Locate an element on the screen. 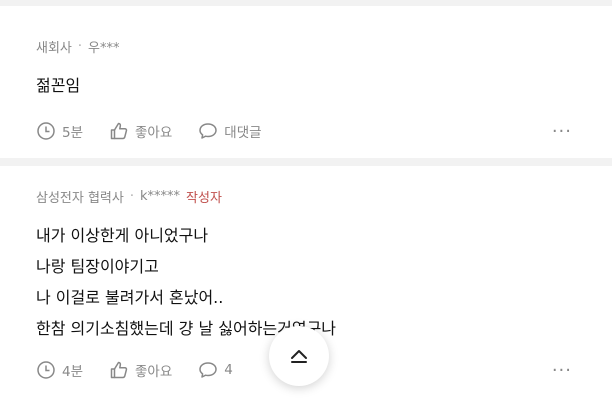 This screenshot has height=420, width=612. comment-meta: 삼성전자 협력사 · k***** 작성자 is located at coordinates (306, 196).